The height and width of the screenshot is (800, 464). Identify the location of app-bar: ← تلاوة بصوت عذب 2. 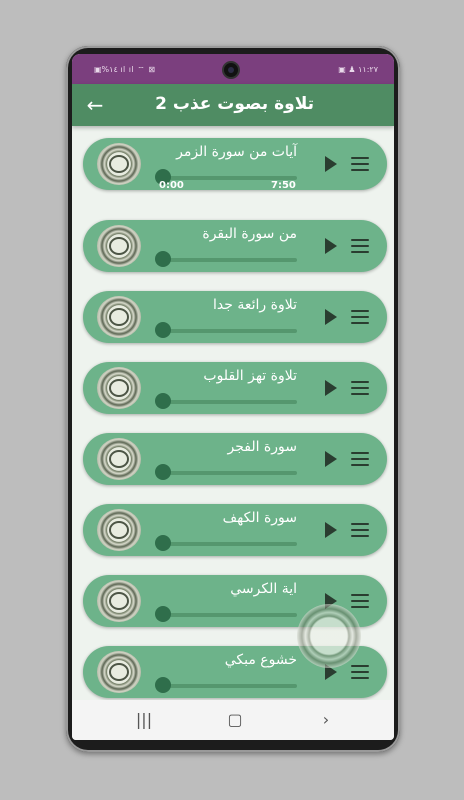
(233, 105).